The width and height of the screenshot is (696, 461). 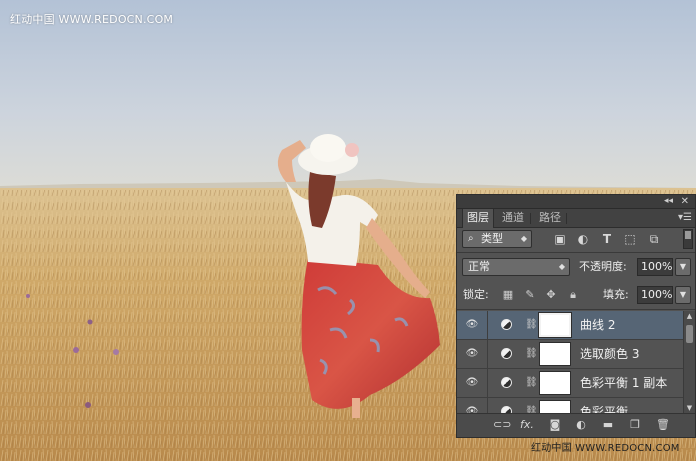 I want to click on tab-layers: 图层, so click(x=478, y=218).